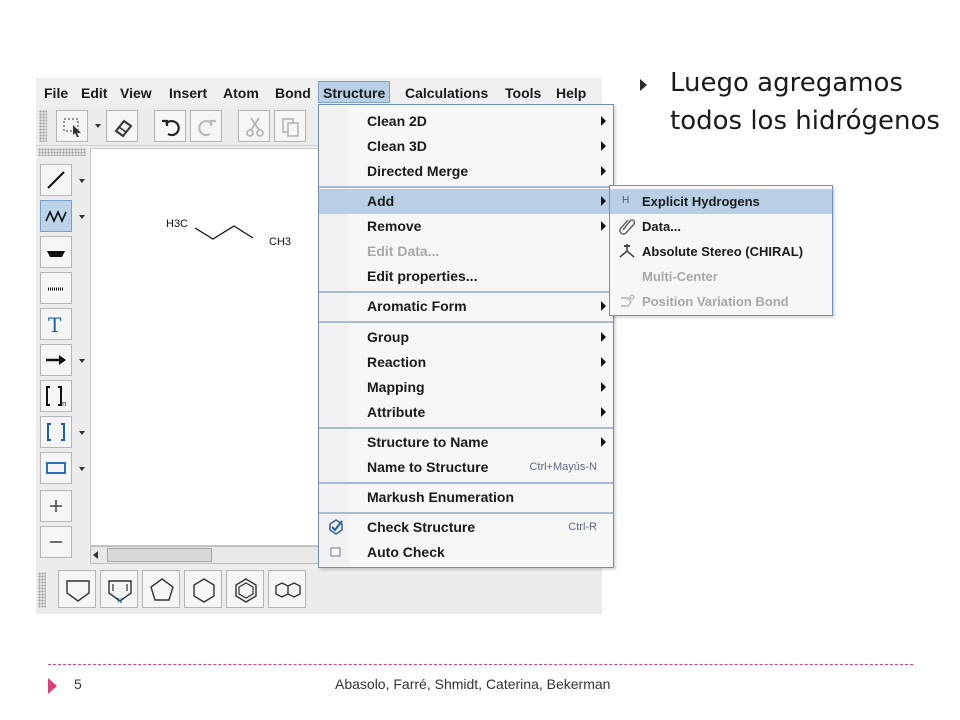 This screenshot has height=720, width=960. What do you see at coordinates (466, 362) in the screenshot?
I see `menu-item-reaction: Reaction` at bounding box center [466, 362].